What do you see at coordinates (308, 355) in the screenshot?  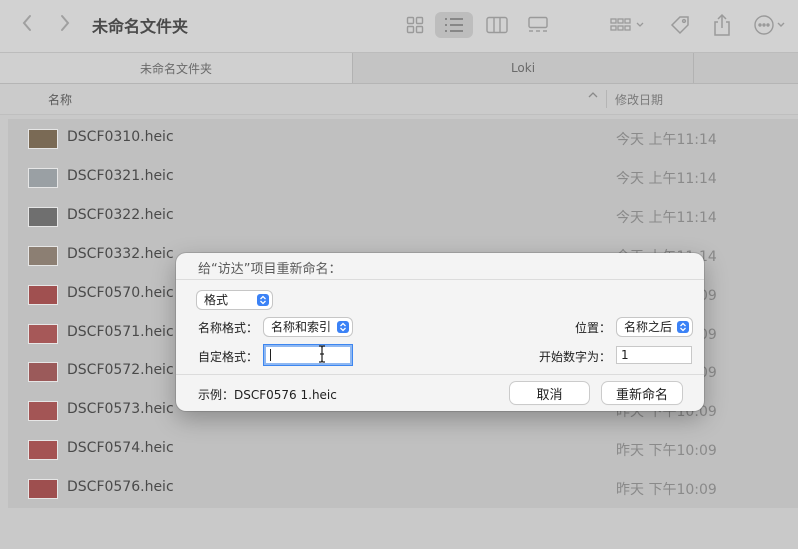 I see `custom-format-input` at bounding box center [308, 355].